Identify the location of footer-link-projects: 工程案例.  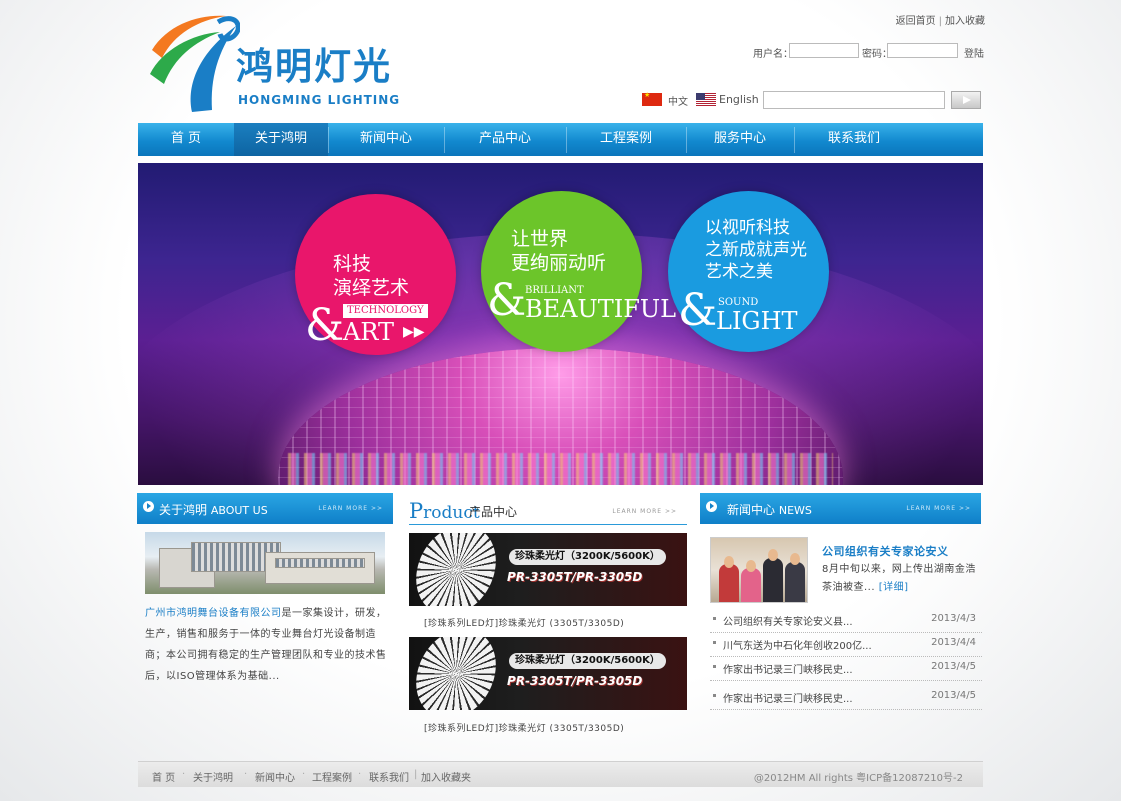
(332, 776).